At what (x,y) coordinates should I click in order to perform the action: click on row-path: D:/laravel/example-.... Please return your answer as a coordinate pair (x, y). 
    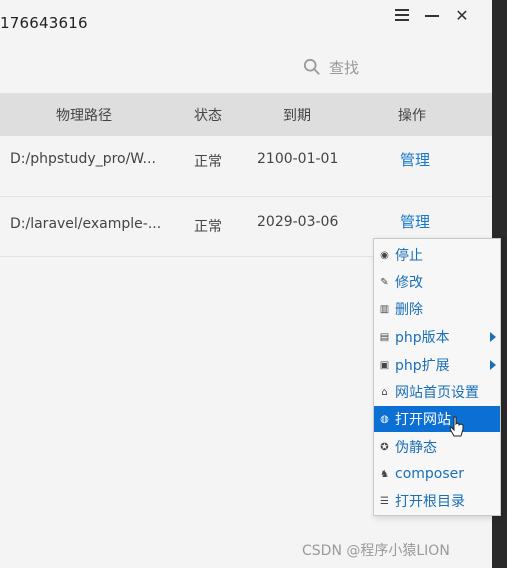
    Looking at the image, I should click on (86, 224).